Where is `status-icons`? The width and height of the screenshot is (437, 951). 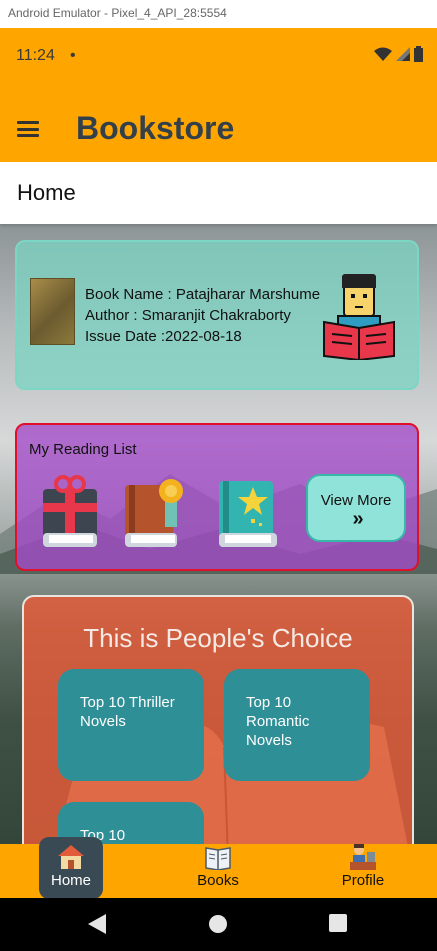
status-icons is located at coordinates (398, 54).